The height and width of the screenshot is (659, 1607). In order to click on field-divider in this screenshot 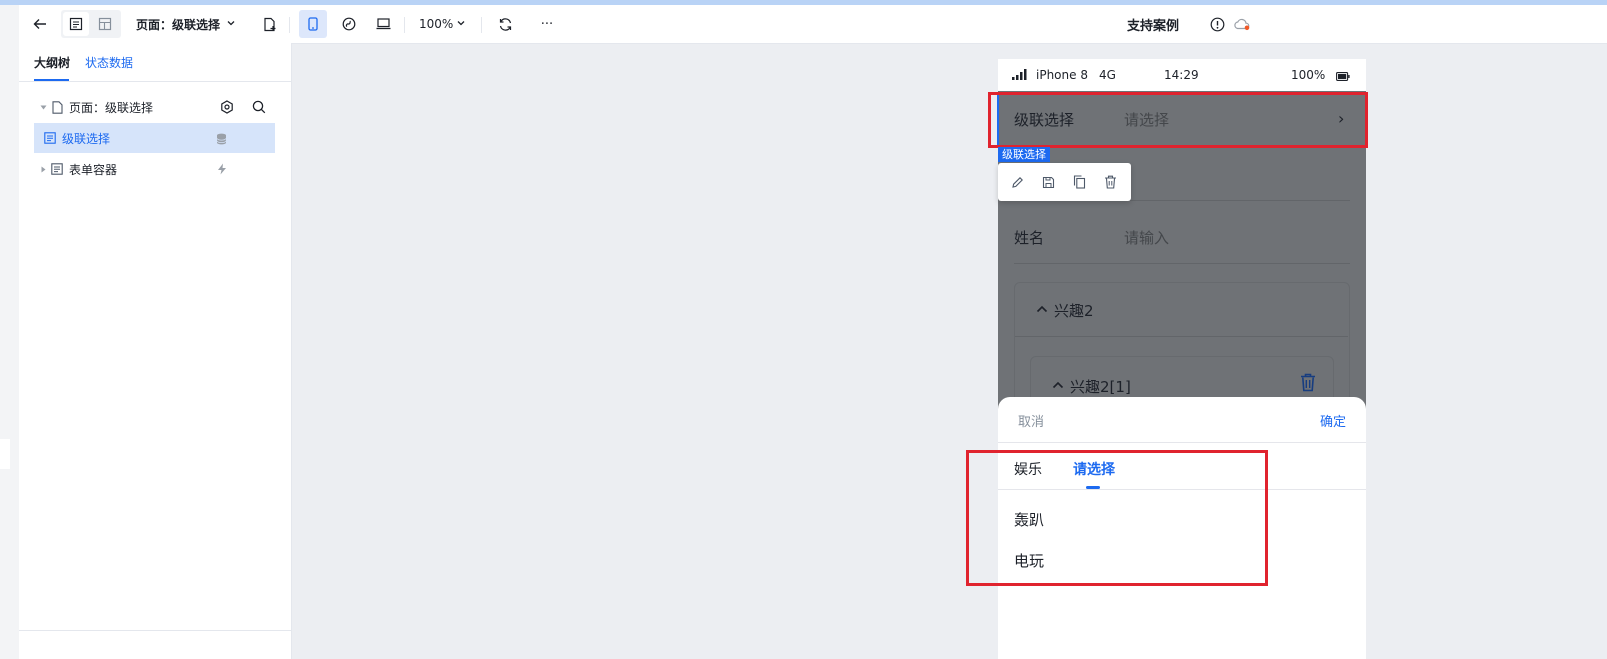, I will do `click(1182, 263)`.